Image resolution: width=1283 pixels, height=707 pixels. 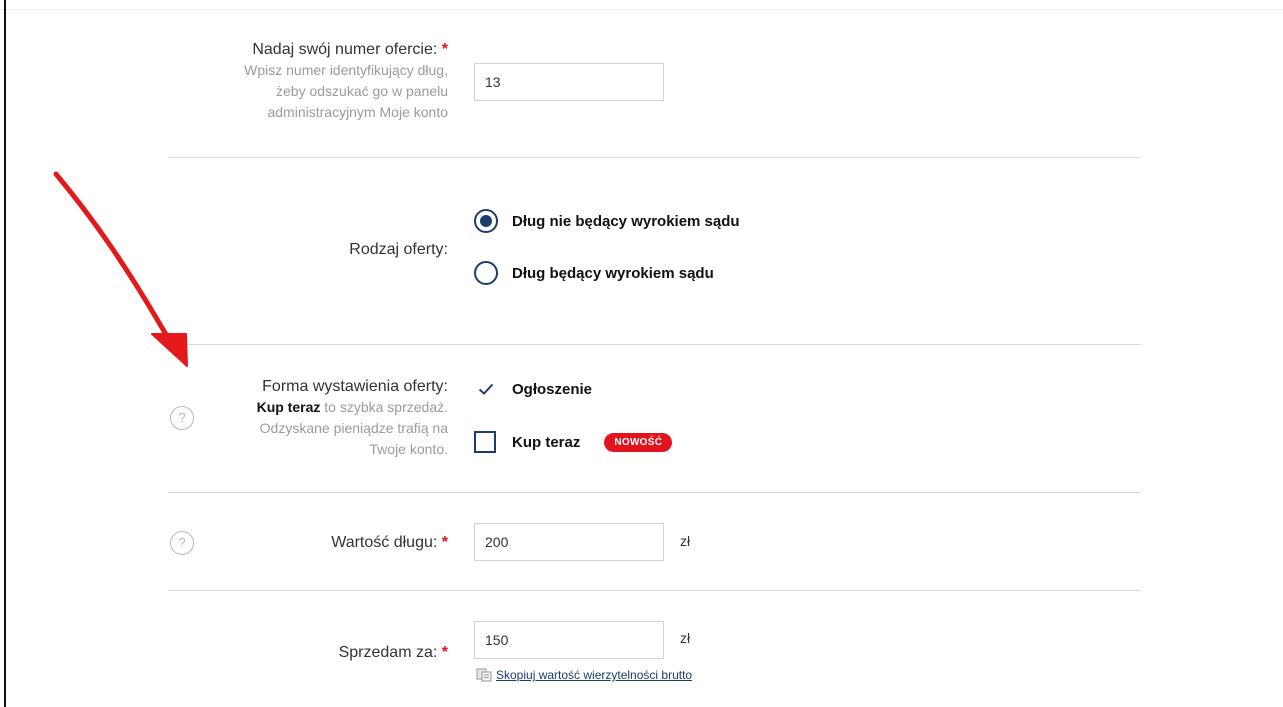 I want to click on offer-type-label-block: Rodzaj oferty:, so click(x=299, y=250).